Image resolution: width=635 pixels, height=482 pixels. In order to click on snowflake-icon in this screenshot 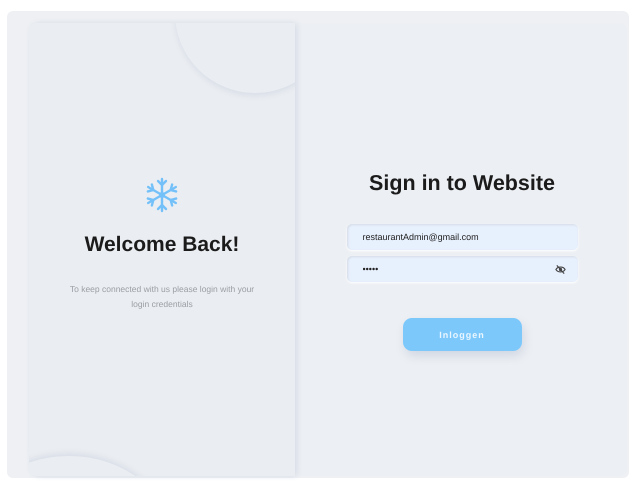, I will do `click(162, 195)`.